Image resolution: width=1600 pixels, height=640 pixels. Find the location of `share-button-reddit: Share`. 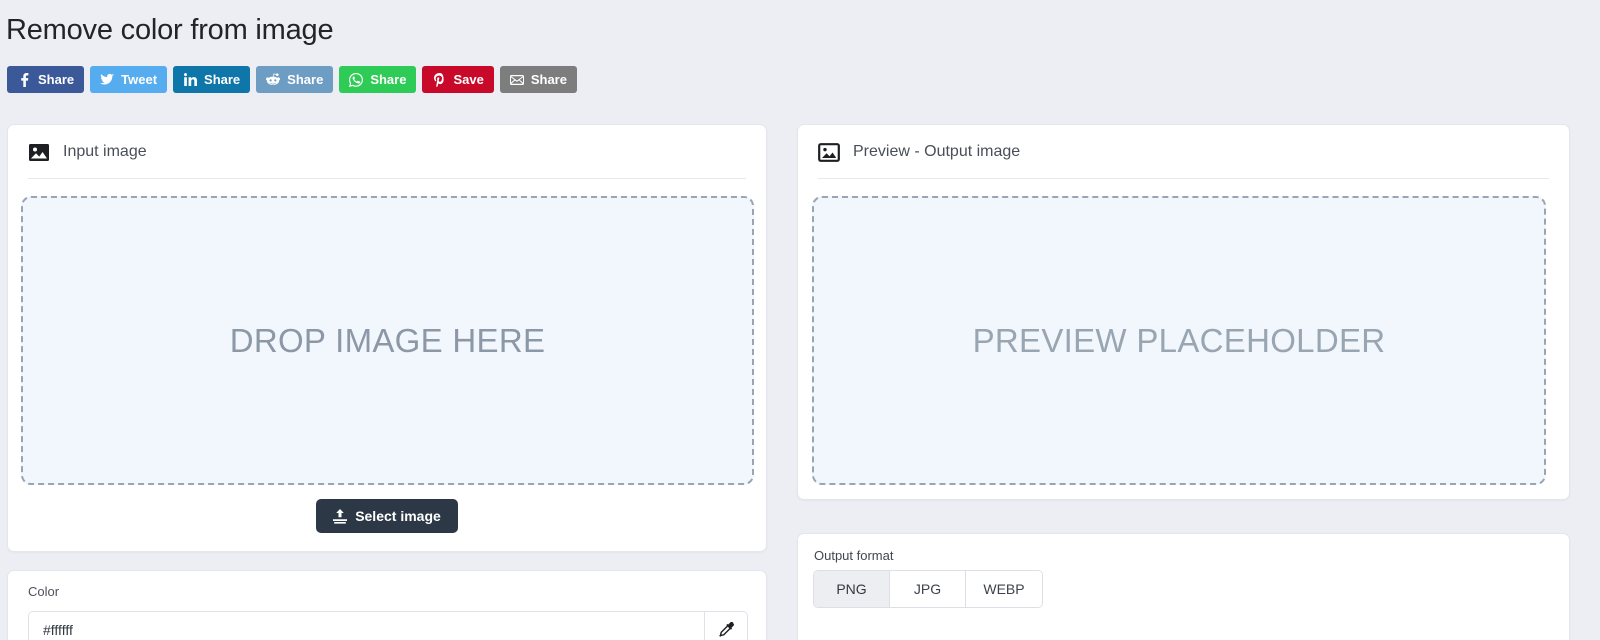

share-button-reddit: Share is located at coordinates (295, 79).